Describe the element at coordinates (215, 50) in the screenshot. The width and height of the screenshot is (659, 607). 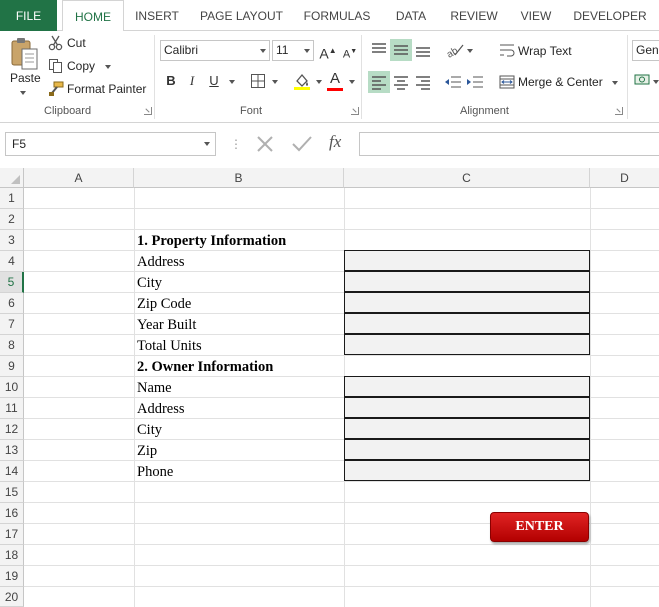
I see `font-name-combo: Calibri` at that location.